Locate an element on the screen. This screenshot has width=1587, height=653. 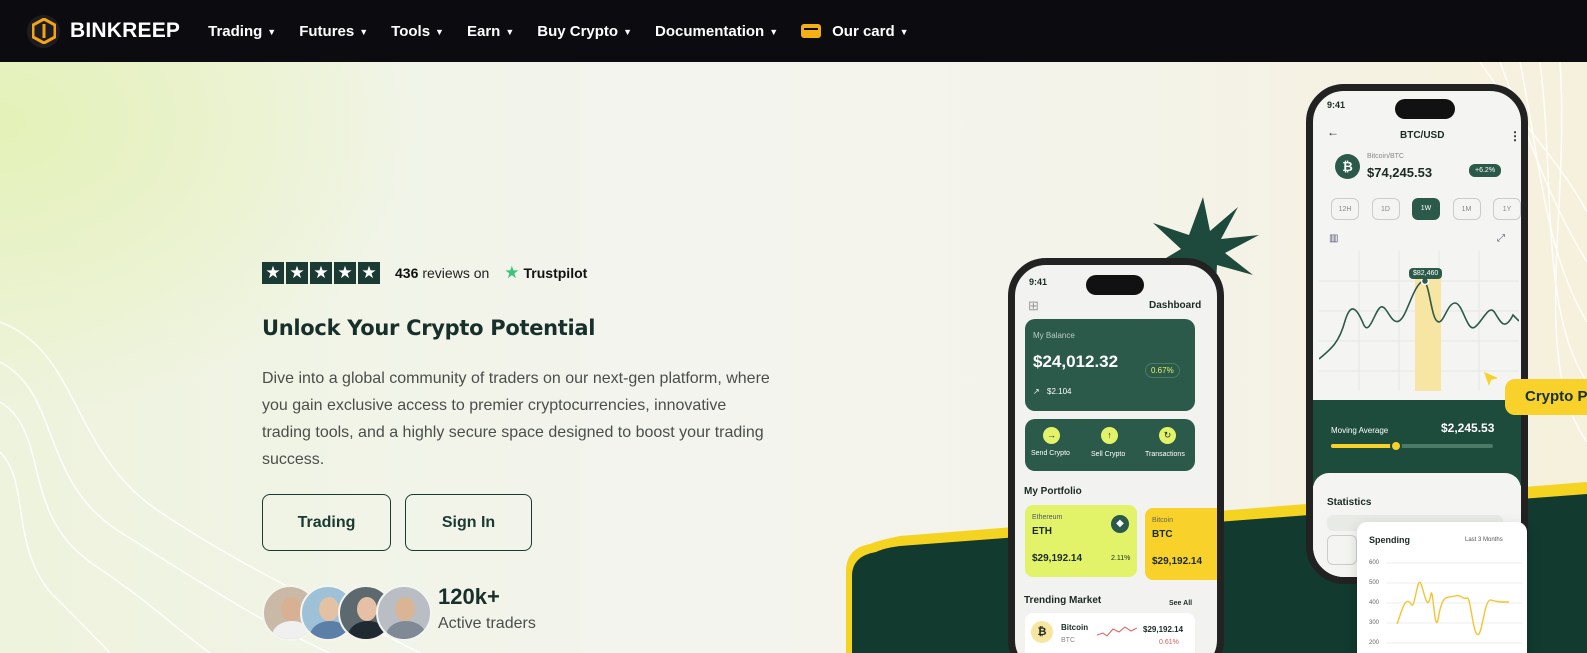
nav-label: Trading is located at coordinates (235, 31).